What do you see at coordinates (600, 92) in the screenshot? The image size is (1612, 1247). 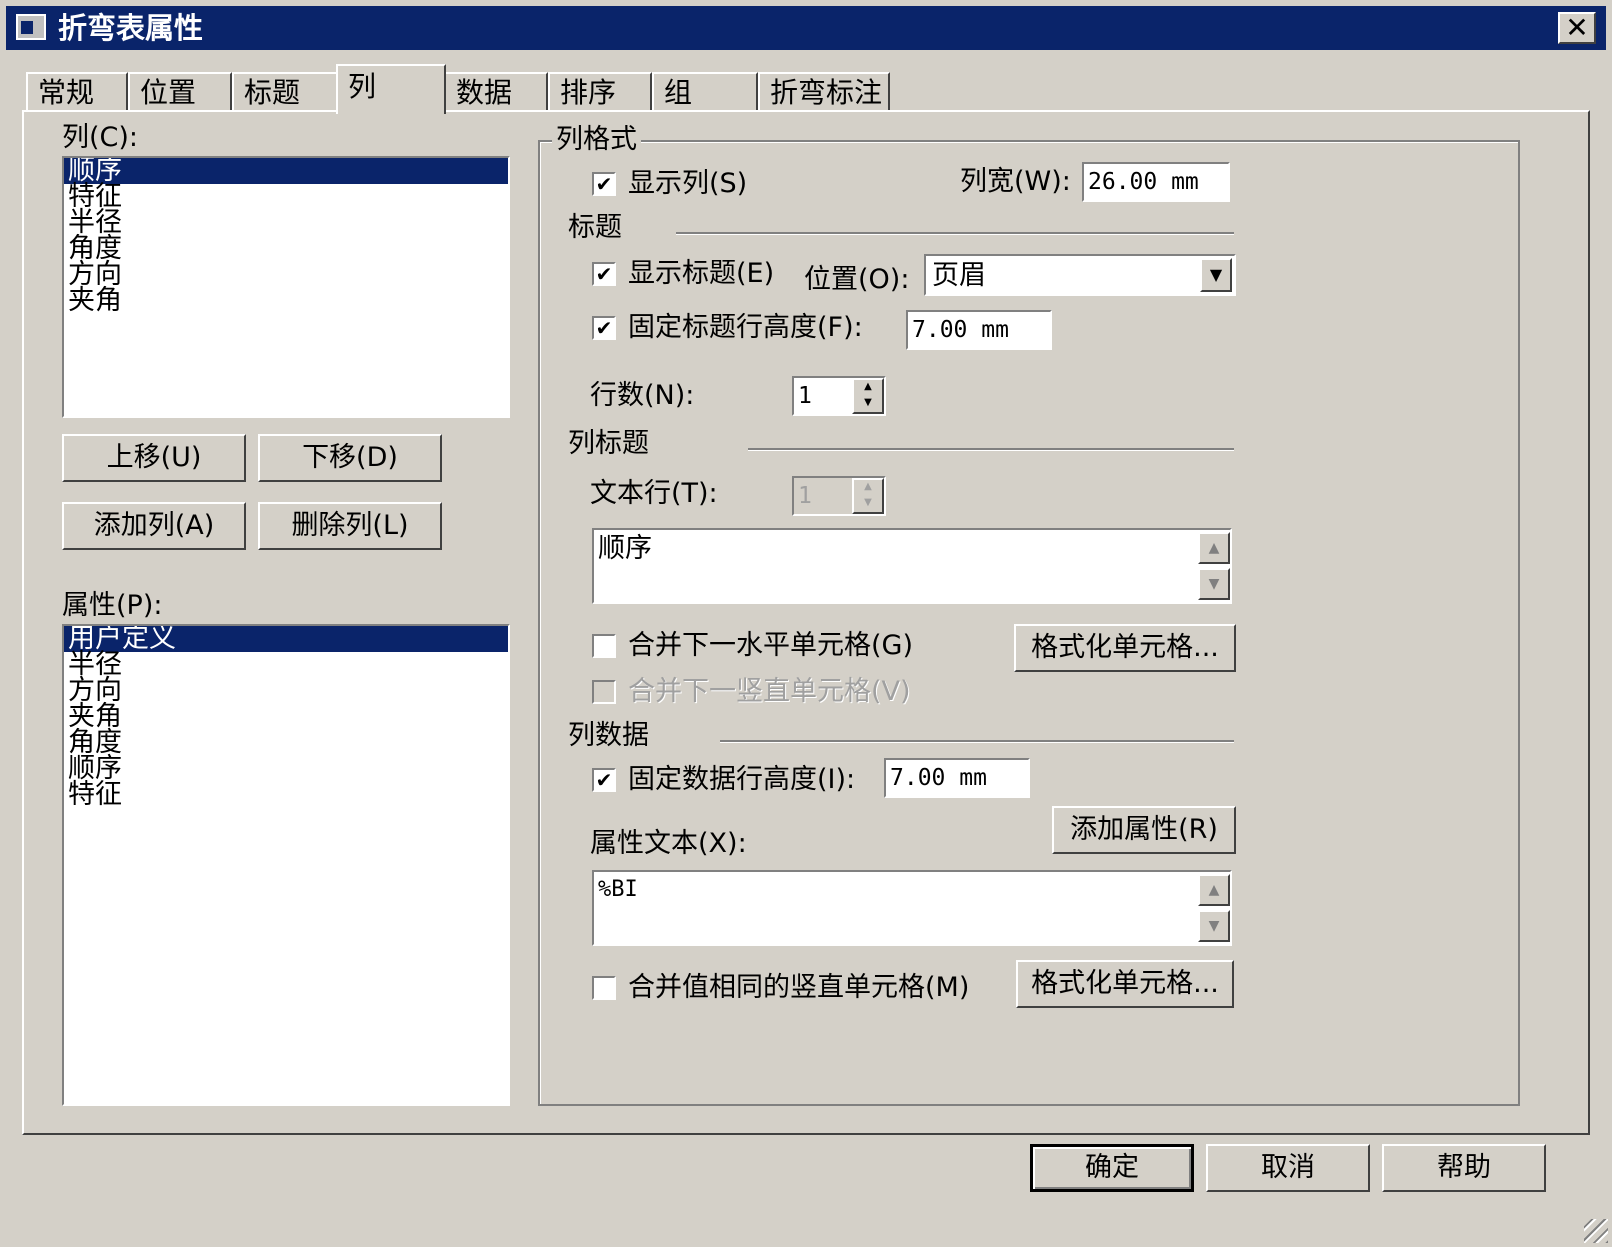 I see `tab-sort: 排序` at bounding box center [600, 92].